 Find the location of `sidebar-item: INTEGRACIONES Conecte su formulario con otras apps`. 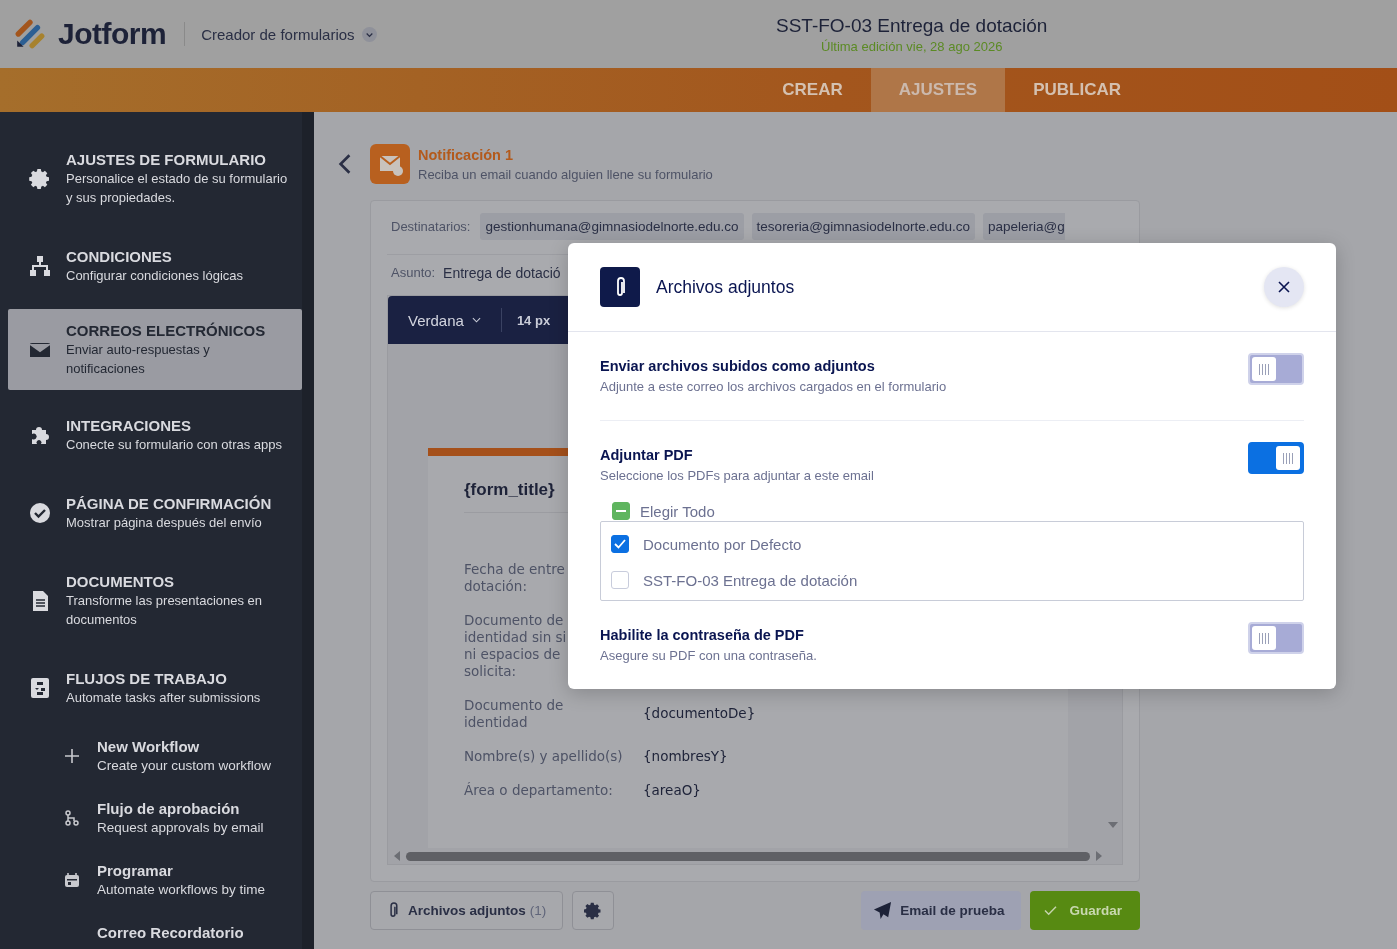

sidebar-item: INTEGRACIONES Conecte su formulario con otras apps is located at coordinates (155, 435).